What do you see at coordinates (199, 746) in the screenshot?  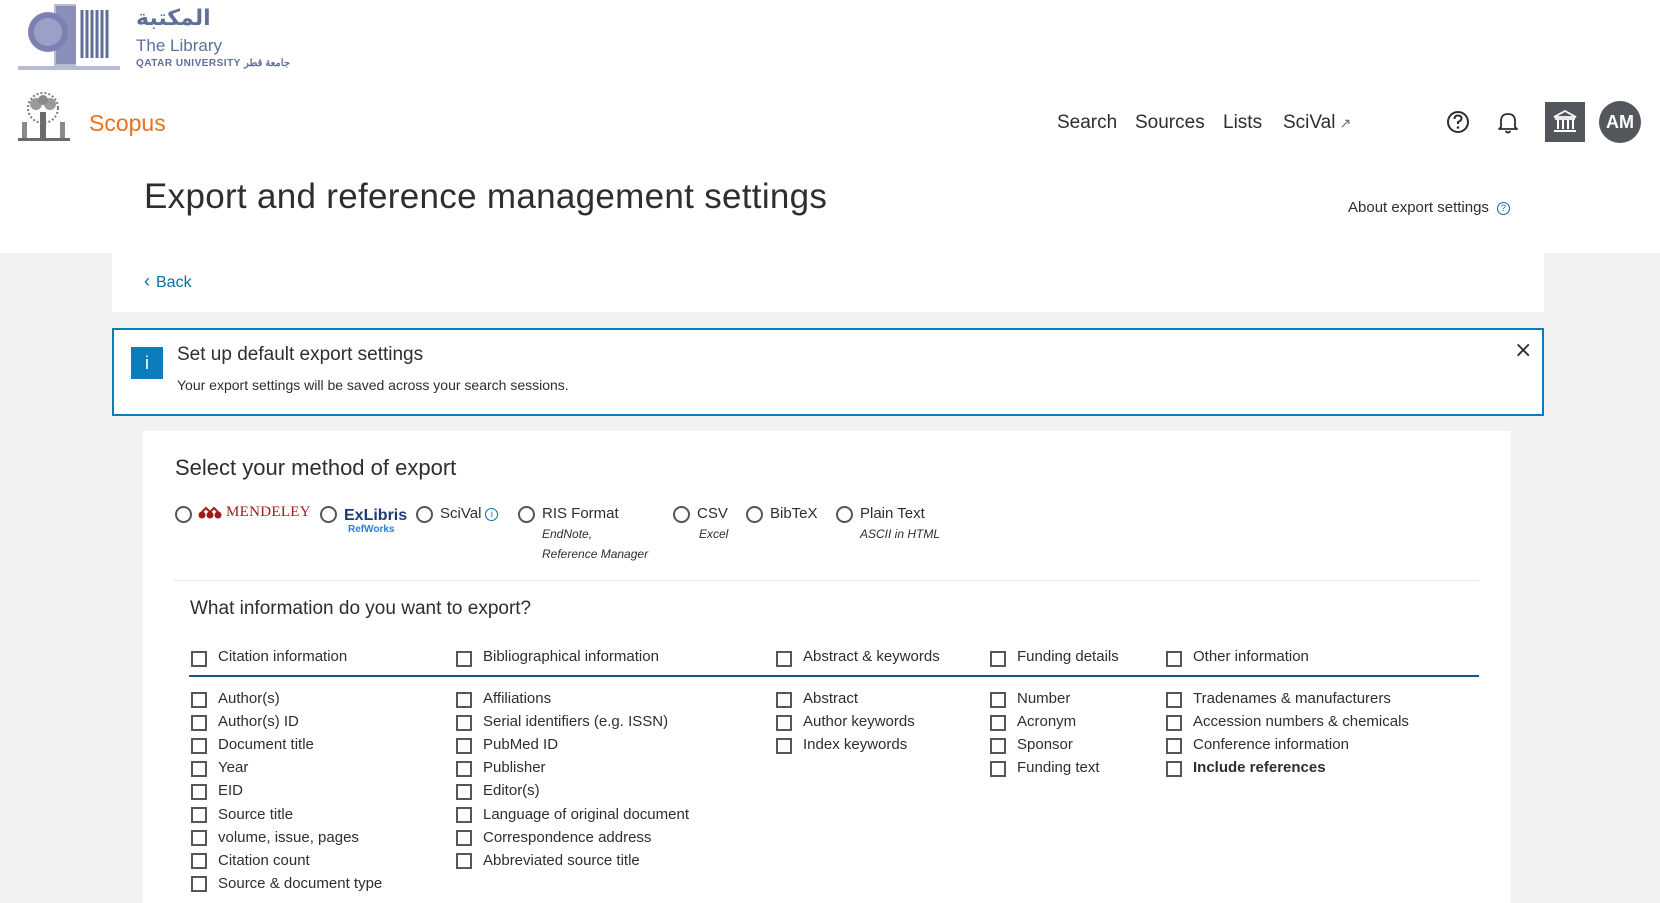 I see `checkbox-document-title` at bounding box center [199, 746].